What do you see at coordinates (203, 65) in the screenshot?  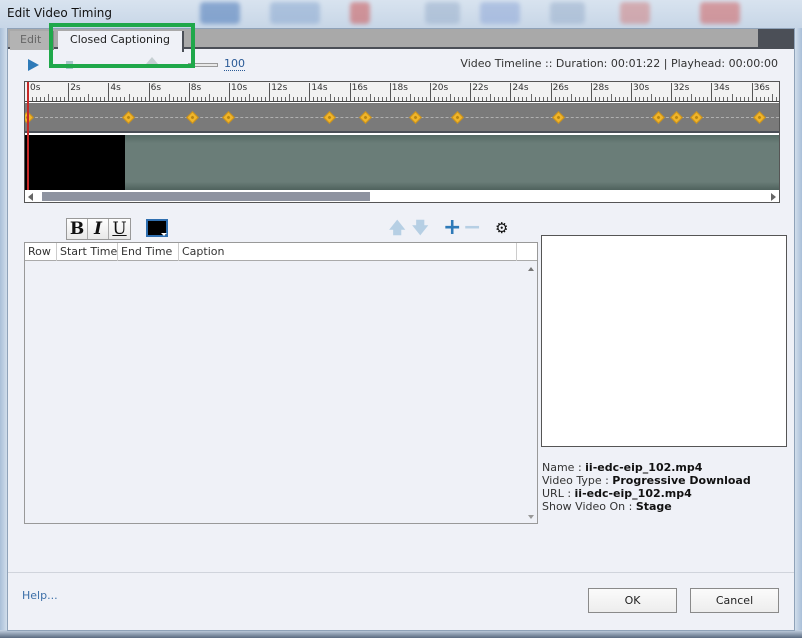 I see `volume-slider-track` at bounding box center [203, 65].